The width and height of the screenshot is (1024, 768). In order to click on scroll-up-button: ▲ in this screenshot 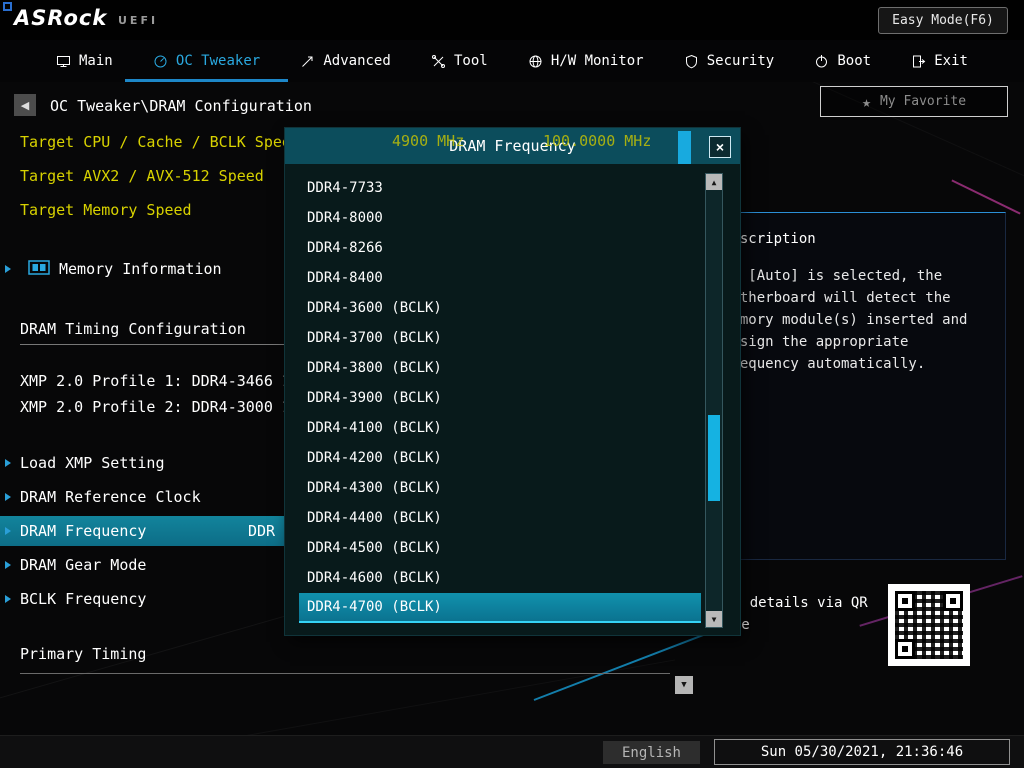, I will do `click(714, 182)`.